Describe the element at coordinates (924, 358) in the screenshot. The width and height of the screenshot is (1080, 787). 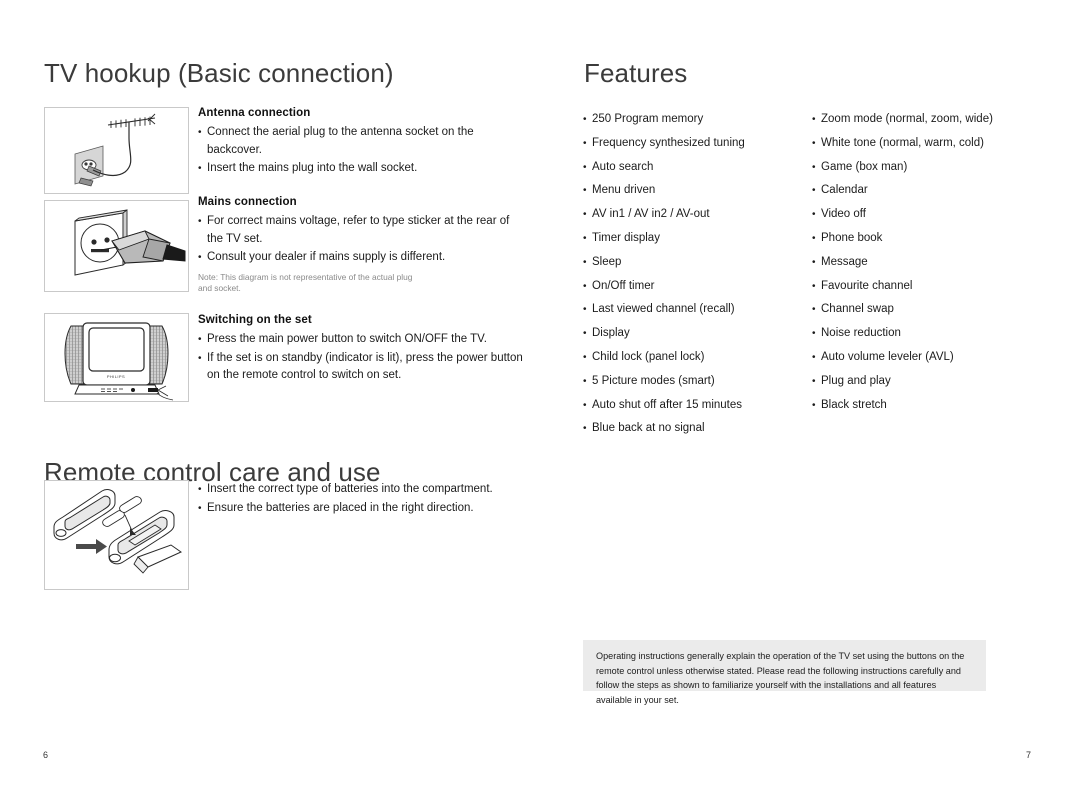
I see `list-item: Auto volume leveler (AVL)` at that location.